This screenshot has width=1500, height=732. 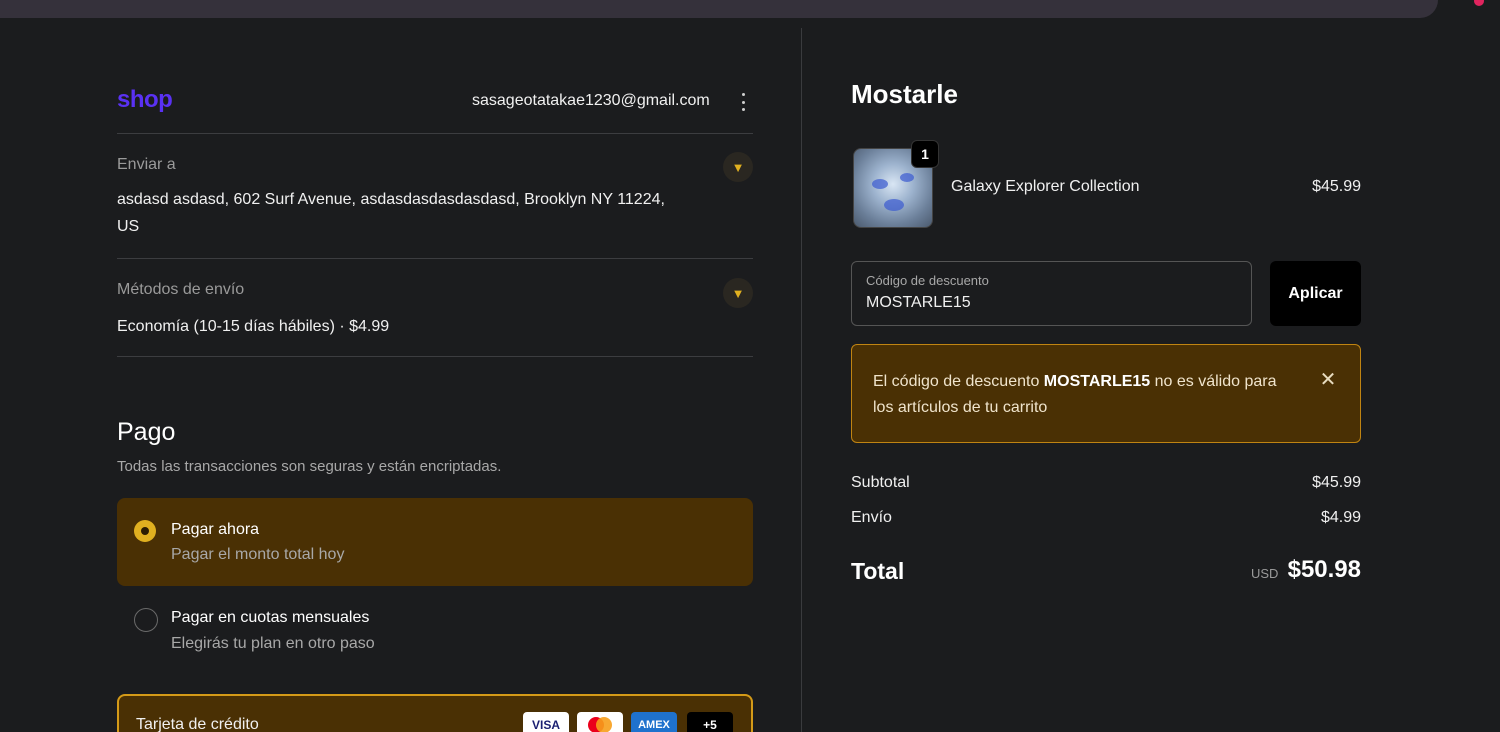 What do you see at coordinates (146, 164) in the screenshot?
I see `ship-to-label: Enviar a` at bounding box center [146, 164].